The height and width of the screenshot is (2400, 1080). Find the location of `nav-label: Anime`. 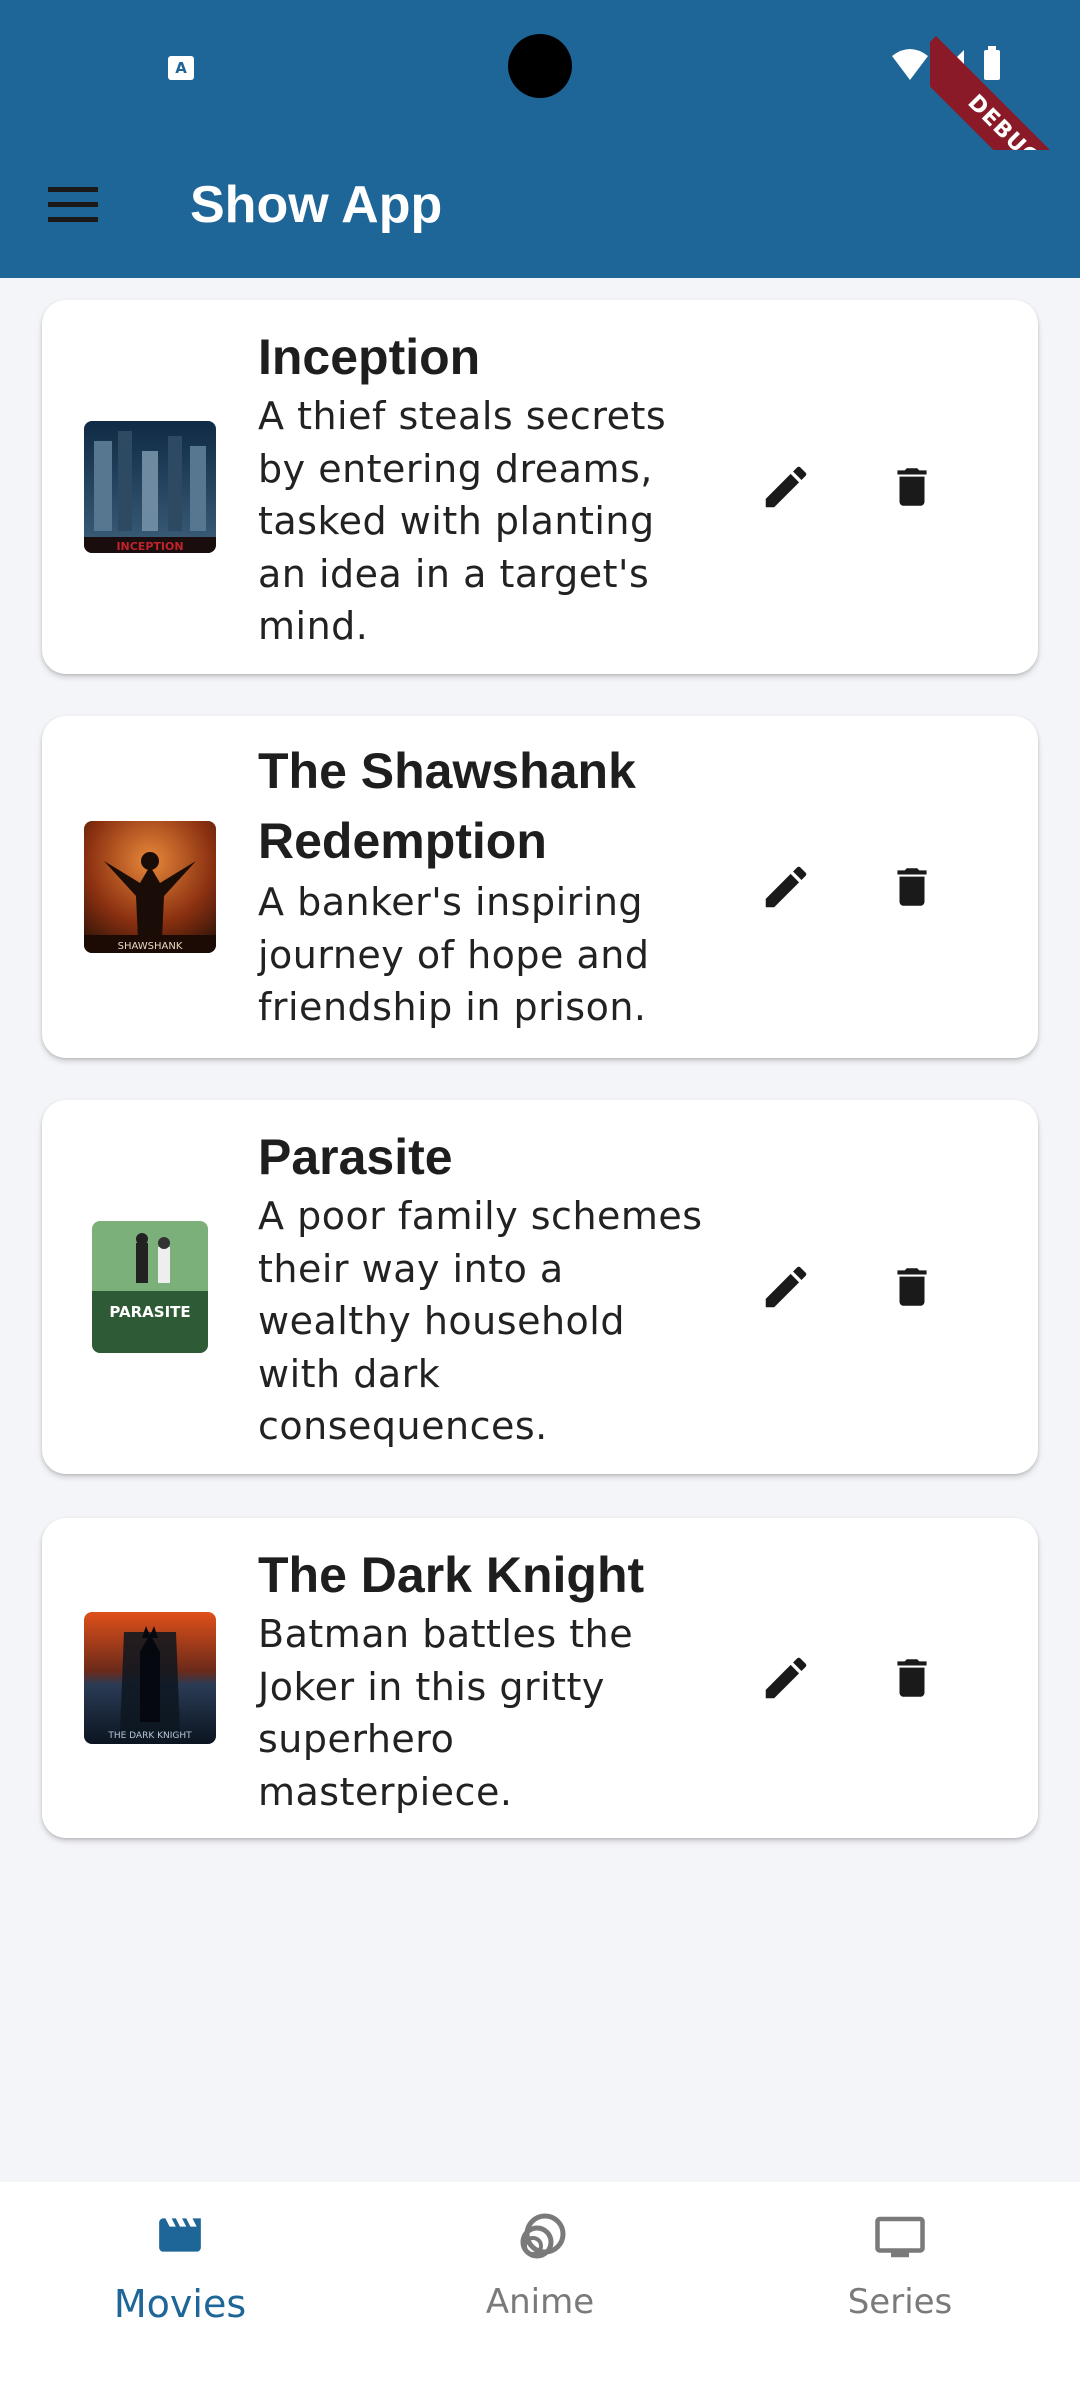

nav-label: Anime is located at coordinates (540, 2302).